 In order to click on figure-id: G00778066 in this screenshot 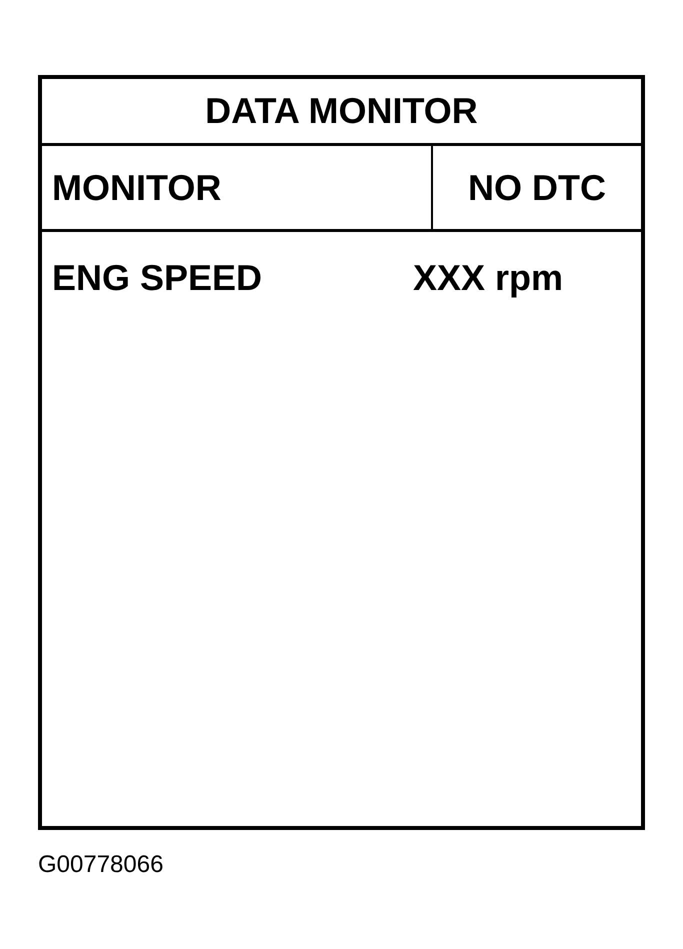, I will do `click(101, 864)`.